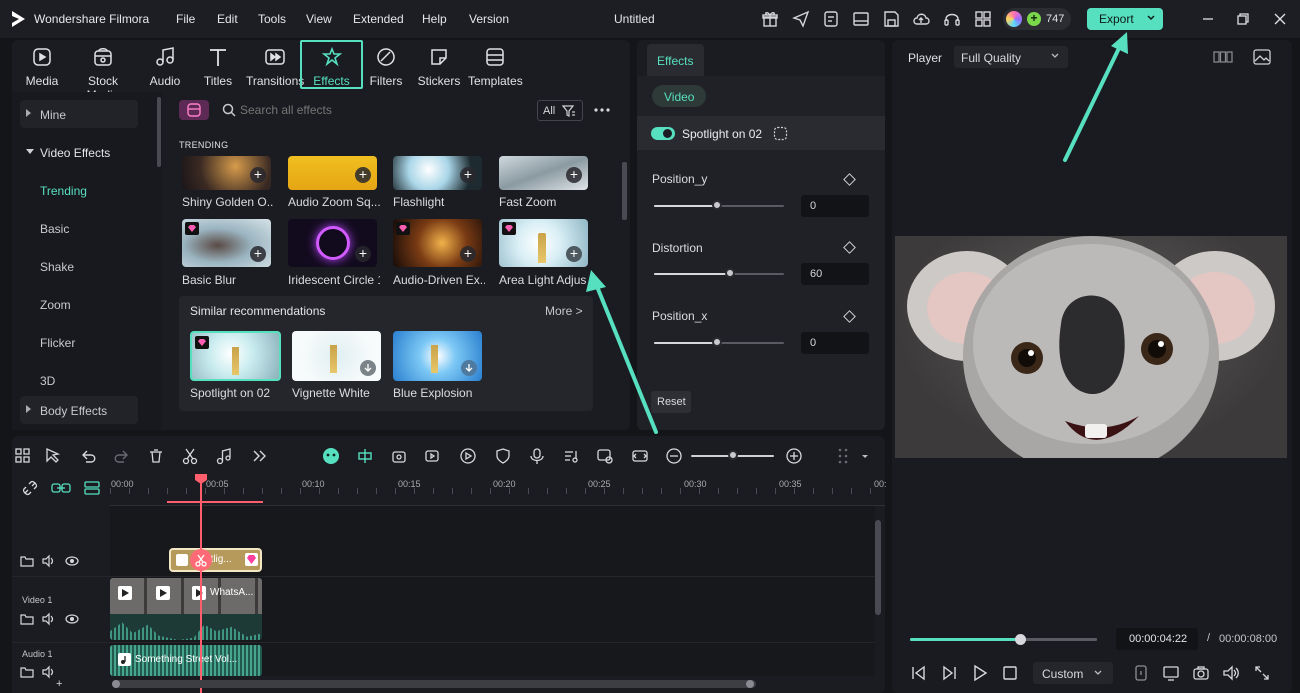 The height and width of the screenshot is (693, 1300). What do you see at coordinates (622, 352) in the screenshot?
I see `arrow-to-effect-thumb` at bounding box center [622, 352].